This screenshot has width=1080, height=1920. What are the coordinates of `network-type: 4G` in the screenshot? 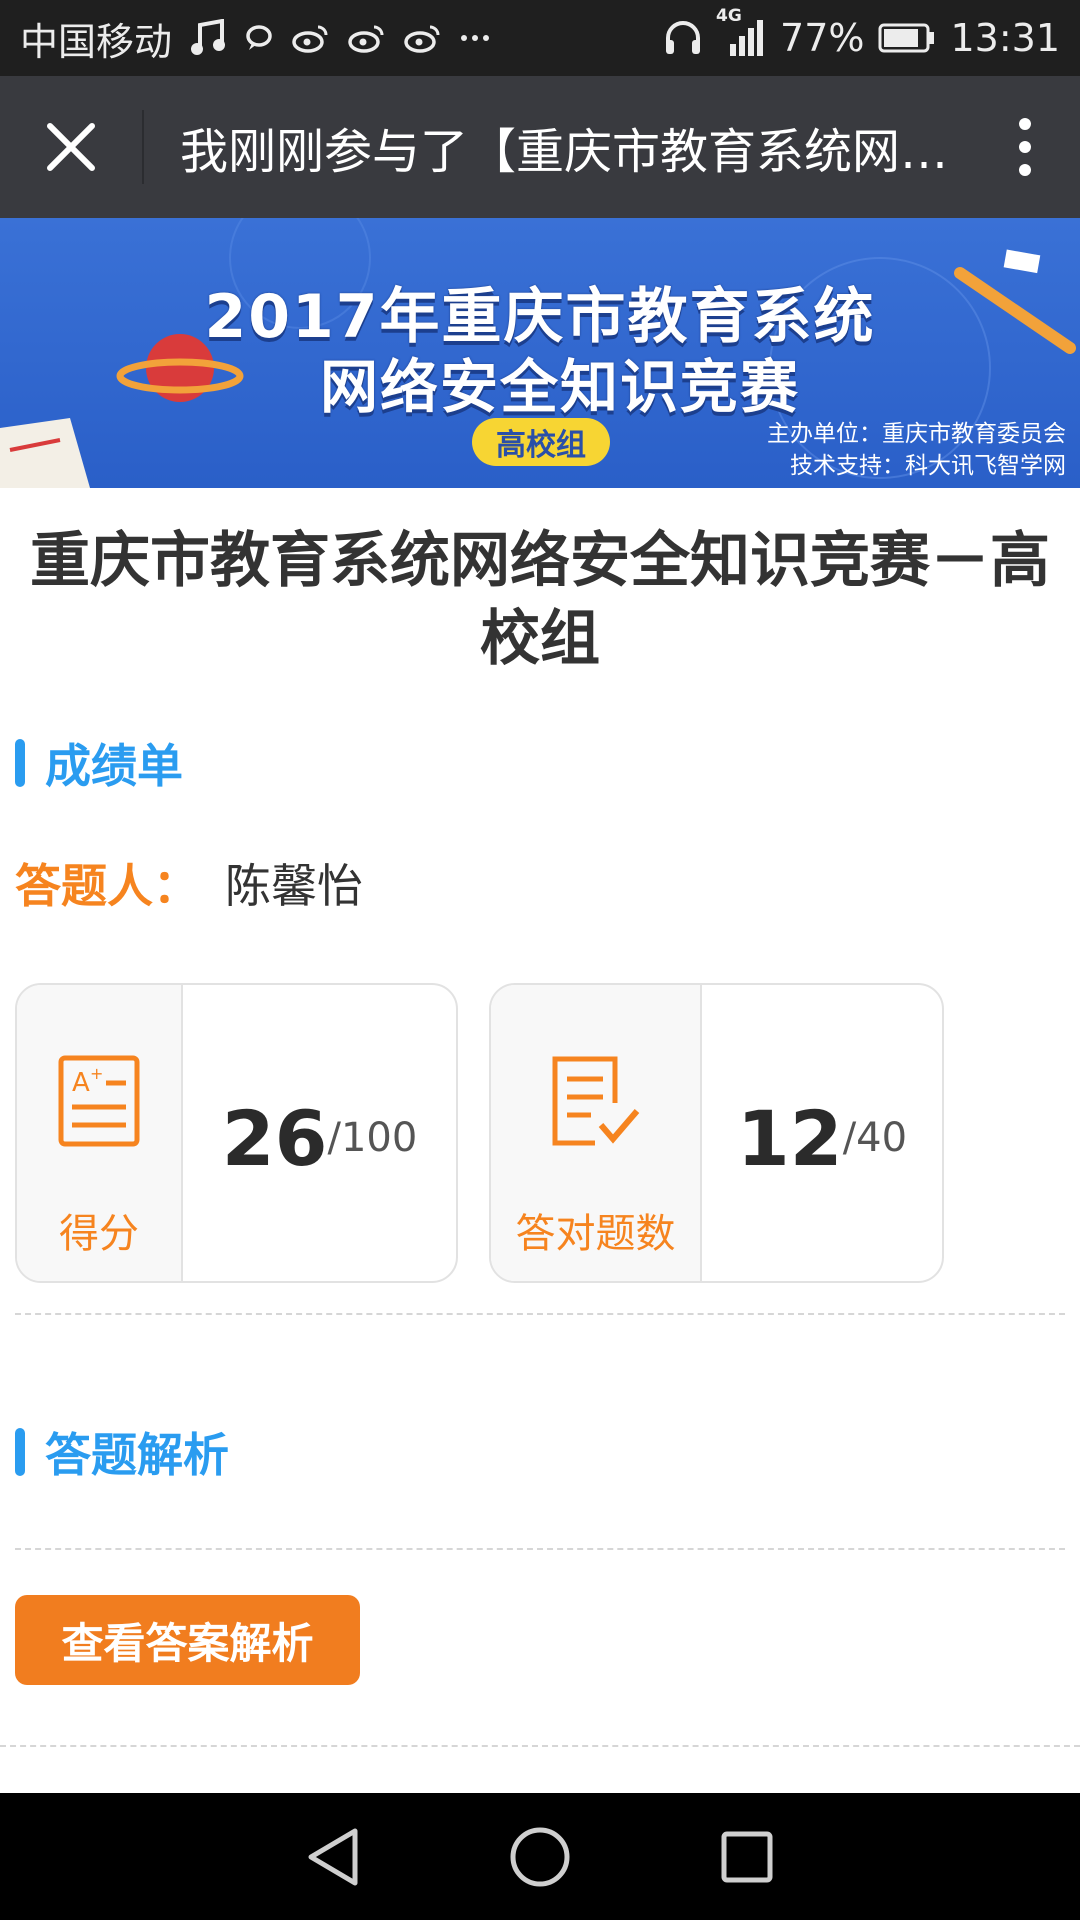 It's located at (729, 16).